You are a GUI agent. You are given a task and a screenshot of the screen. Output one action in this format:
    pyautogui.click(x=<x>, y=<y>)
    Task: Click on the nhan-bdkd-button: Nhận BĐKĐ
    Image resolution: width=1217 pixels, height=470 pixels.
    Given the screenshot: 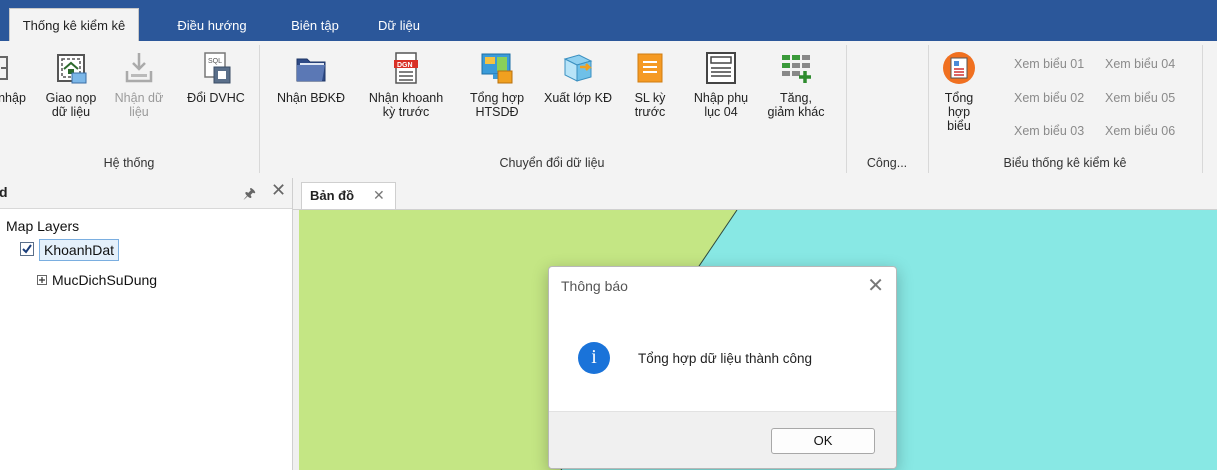 What is the action you would take?
    pyautogui.click(x=311, y=78)
    